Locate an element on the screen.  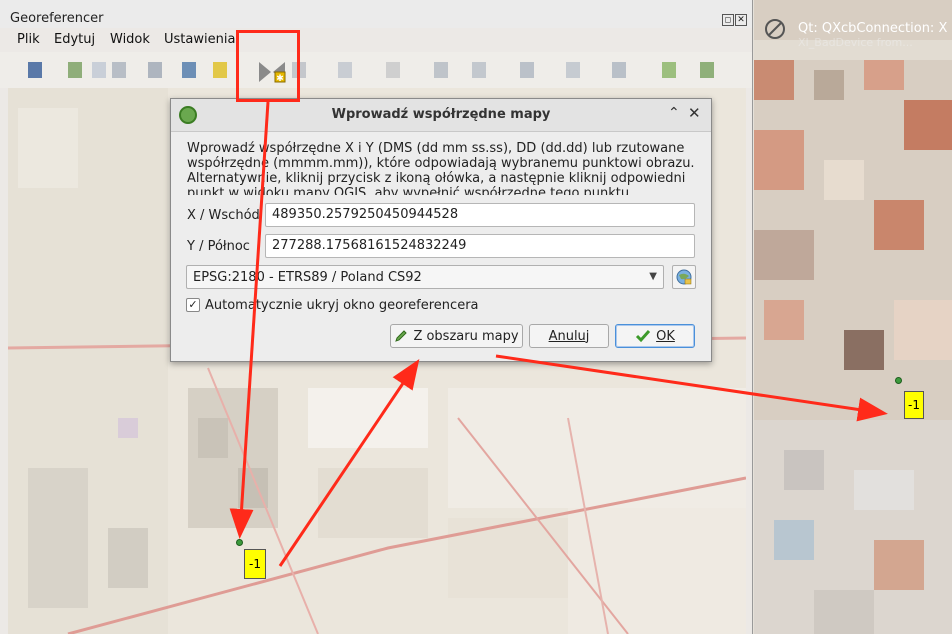
from-map-canvas-button: Z obszaru mapy is located at coordinates (456, 336).